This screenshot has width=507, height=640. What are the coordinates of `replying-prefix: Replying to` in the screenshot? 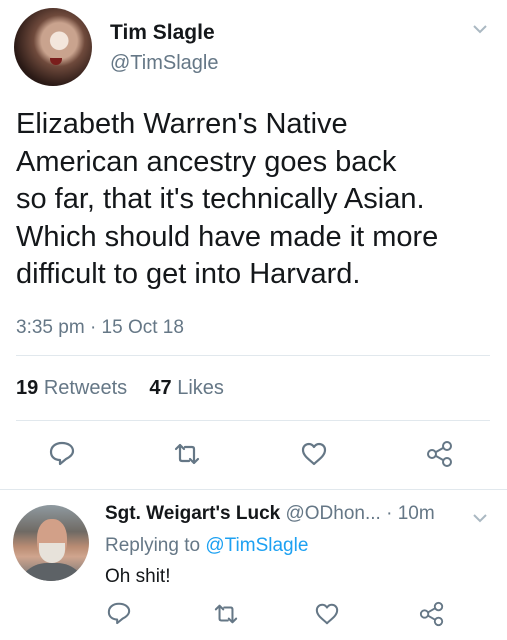 It's located at (153, 545).